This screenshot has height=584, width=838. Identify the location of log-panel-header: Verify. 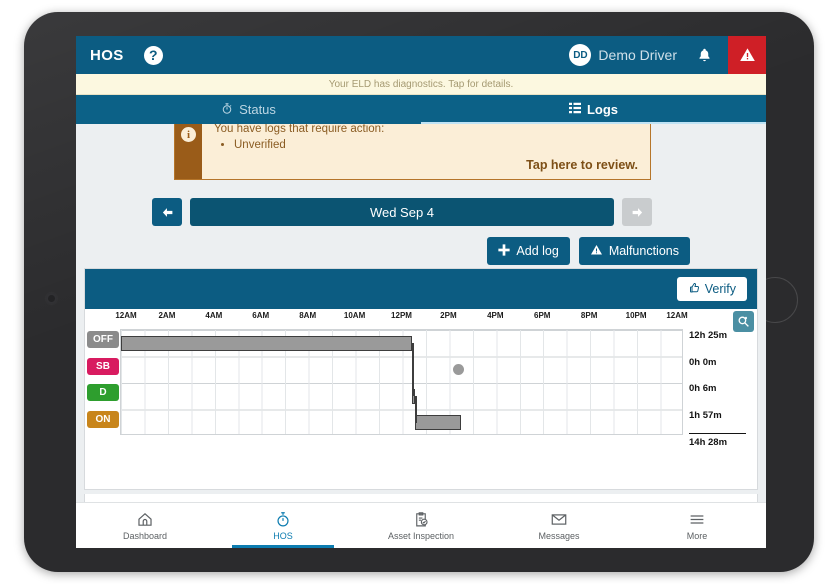
(421, 289).